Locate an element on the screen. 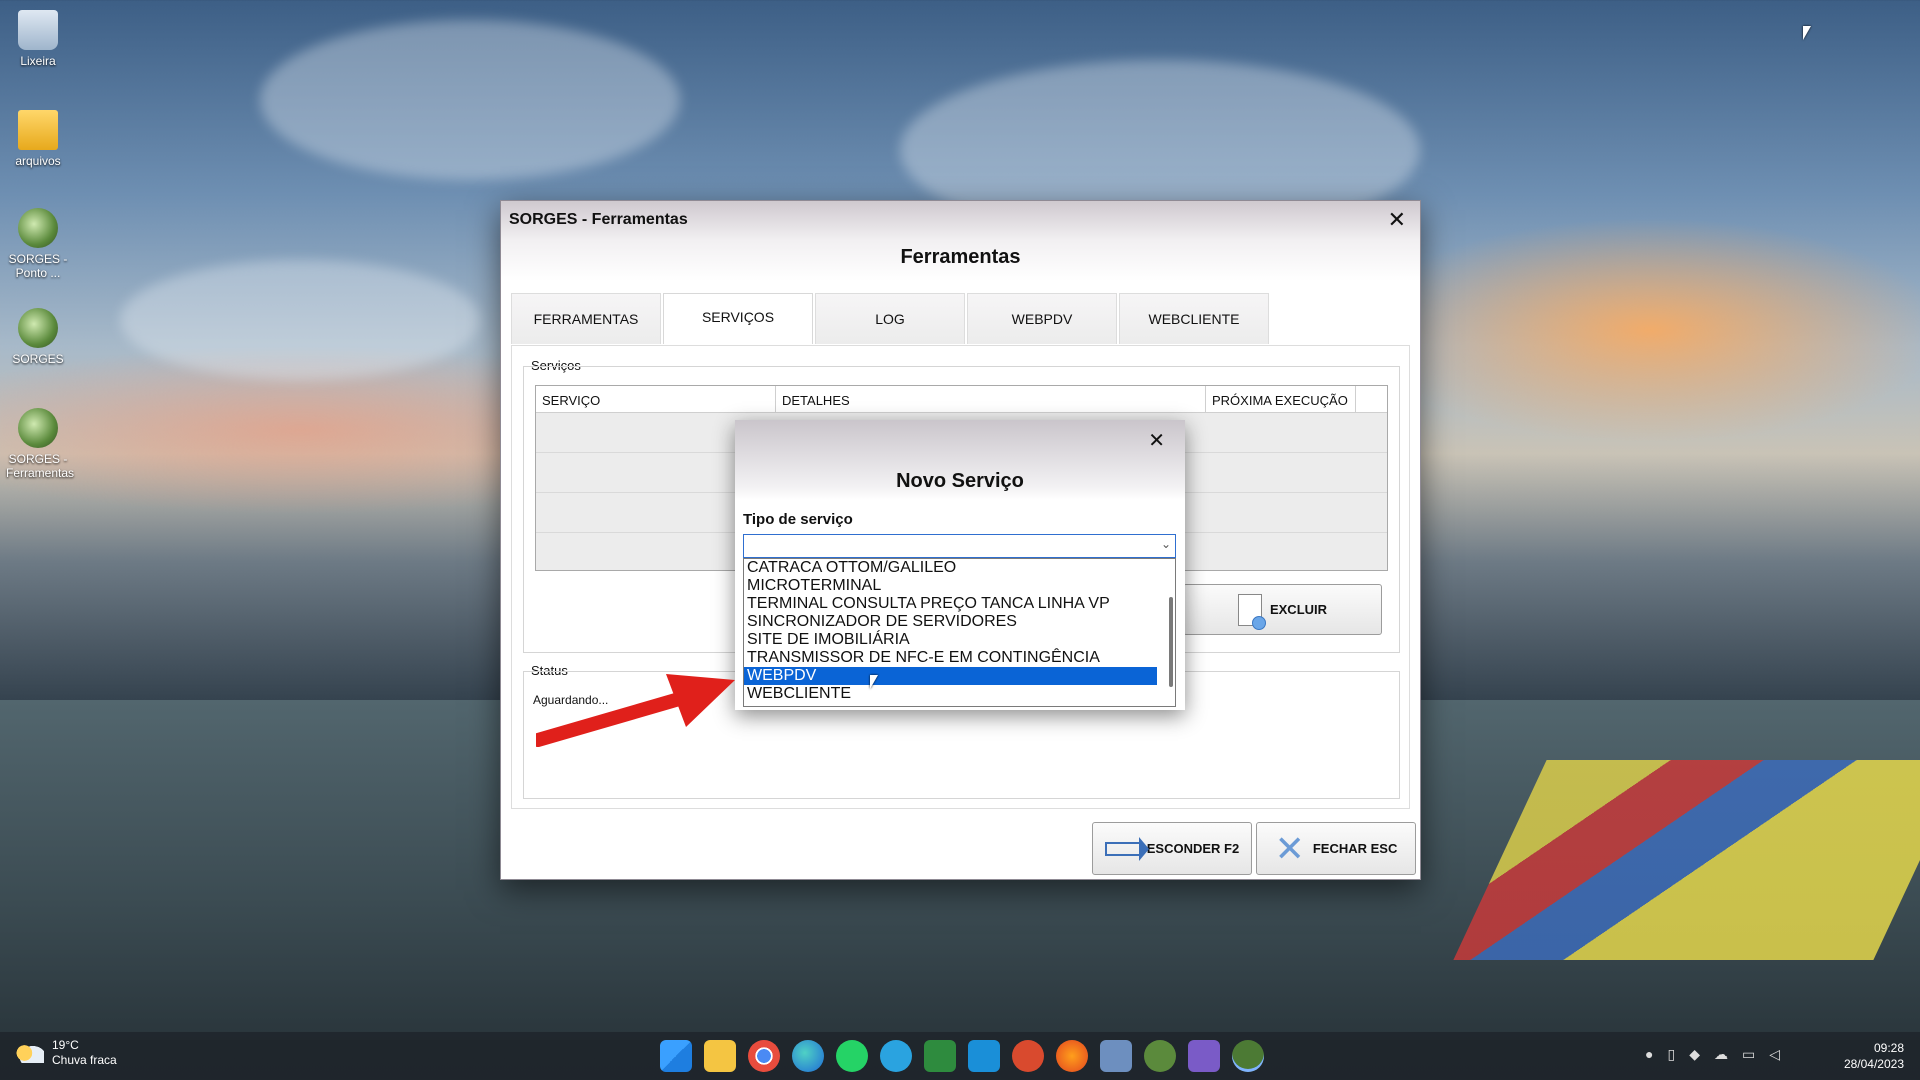 This screenshot has width=1920, height=1080. fechar-button: ✕ FECHAR ESC is located at coordinates (1336, 848).